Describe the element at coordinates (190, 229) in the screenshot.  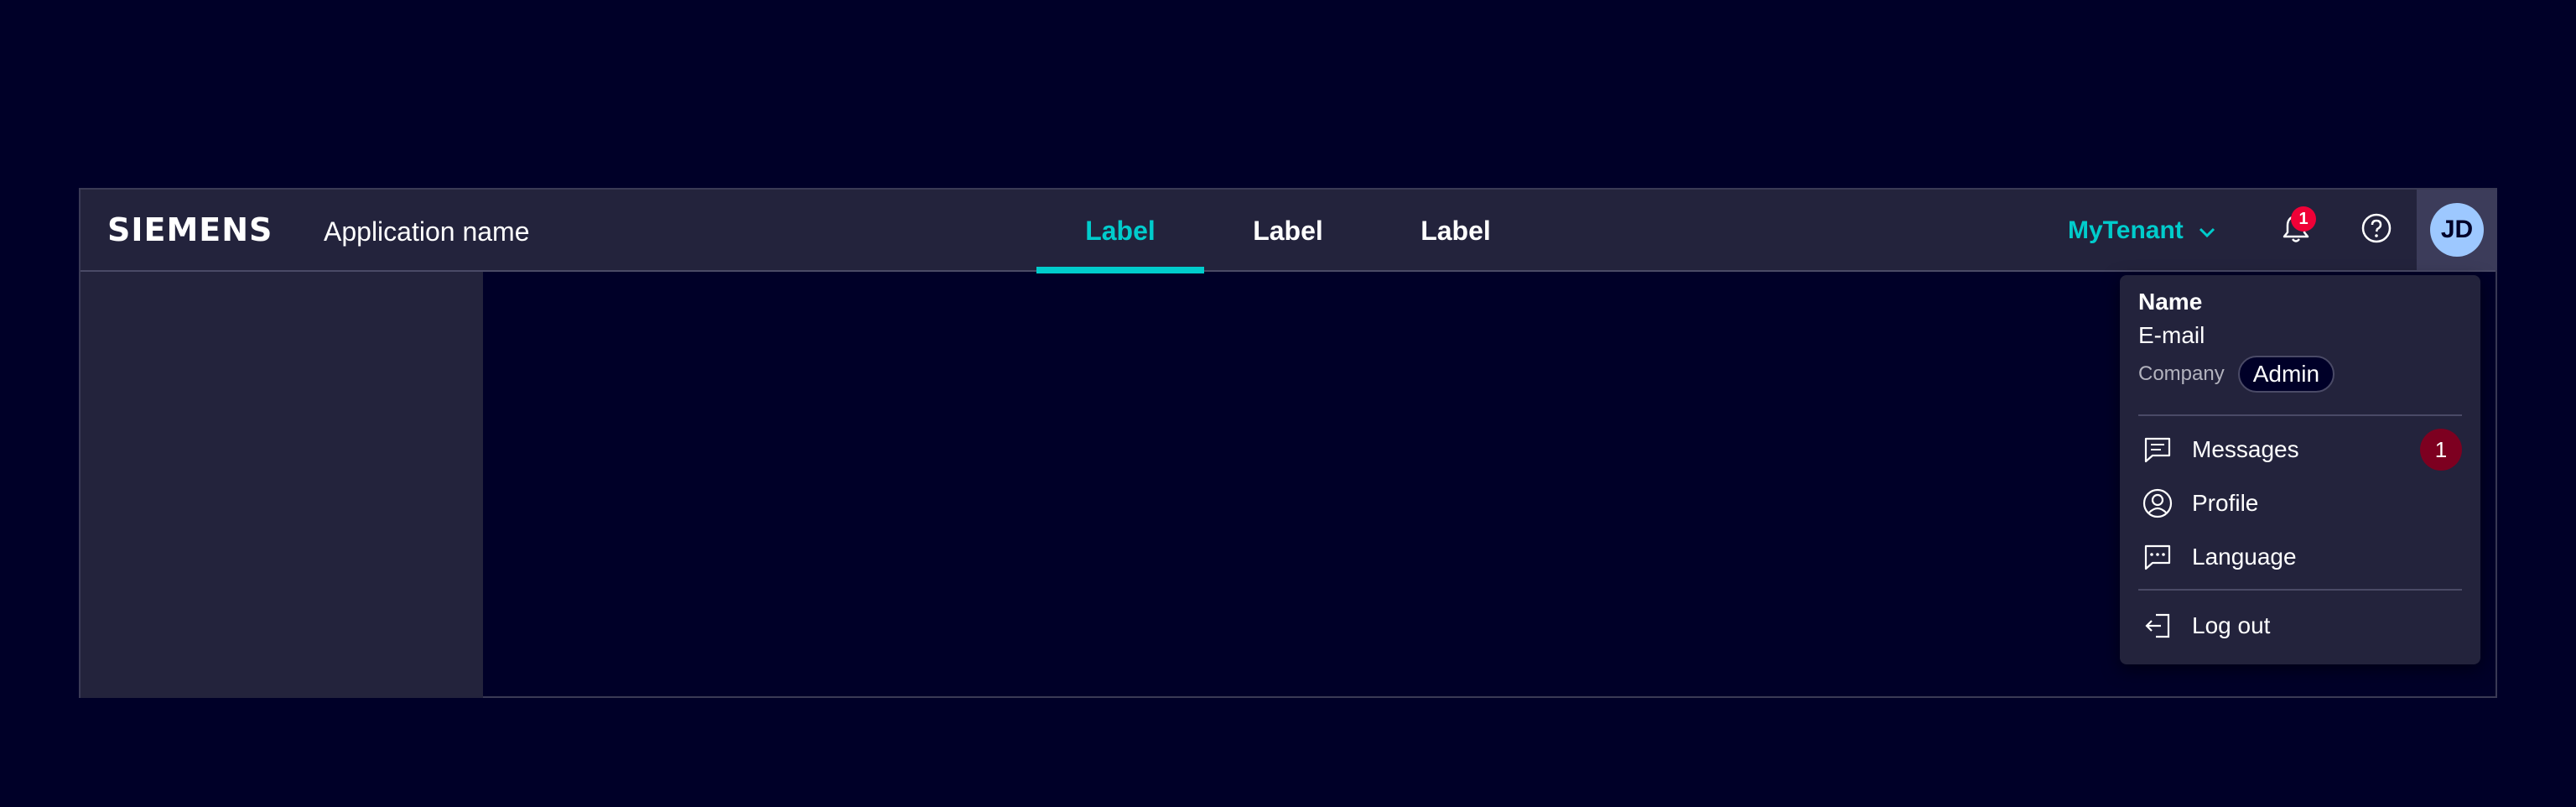
I see `siemens-logo: SIEMENS` at that location.